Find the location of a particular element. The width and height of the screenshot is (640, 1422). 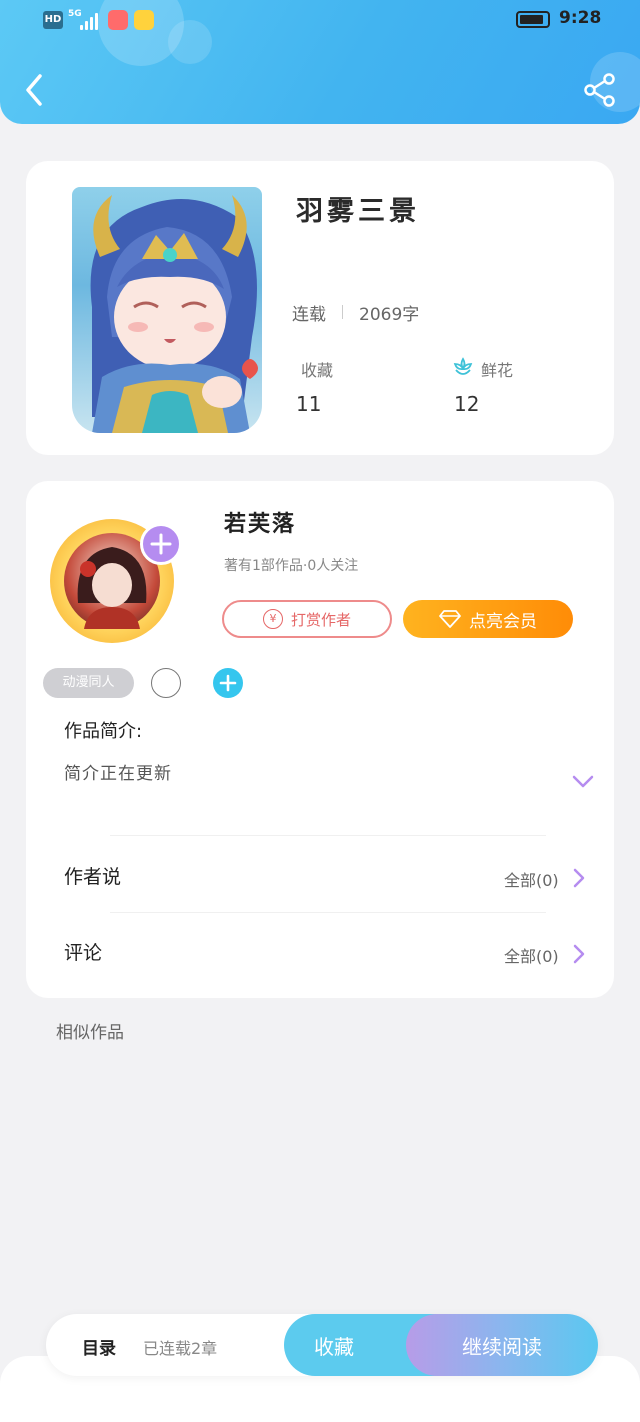

bottom-action-bar: 目录 已连载2章 收藏 继续阅读 is located at coordinates (322, 1345).